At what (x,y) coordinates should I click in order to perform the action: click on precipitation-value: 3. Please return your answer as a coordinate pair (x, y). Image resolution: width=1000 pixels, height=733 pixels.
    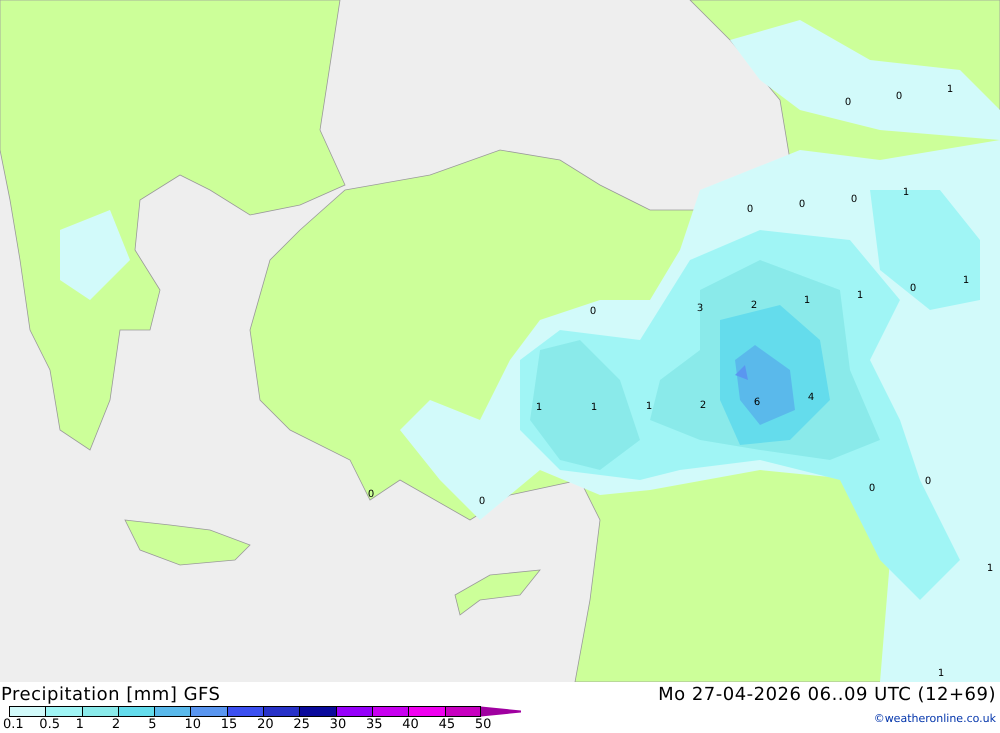
    Looking at the image, I should click on (700, 308).